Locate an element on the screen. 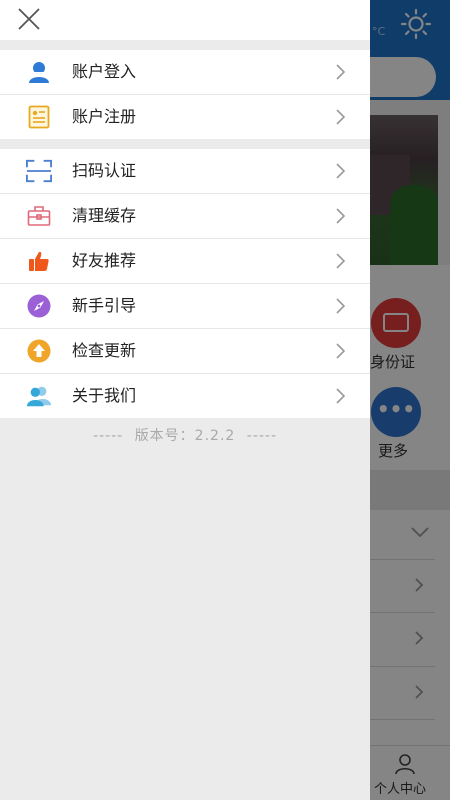 The width and height of the screenshot is (450, 801). menu-item-register: 账户注册 is located at coordinates (185, 116).